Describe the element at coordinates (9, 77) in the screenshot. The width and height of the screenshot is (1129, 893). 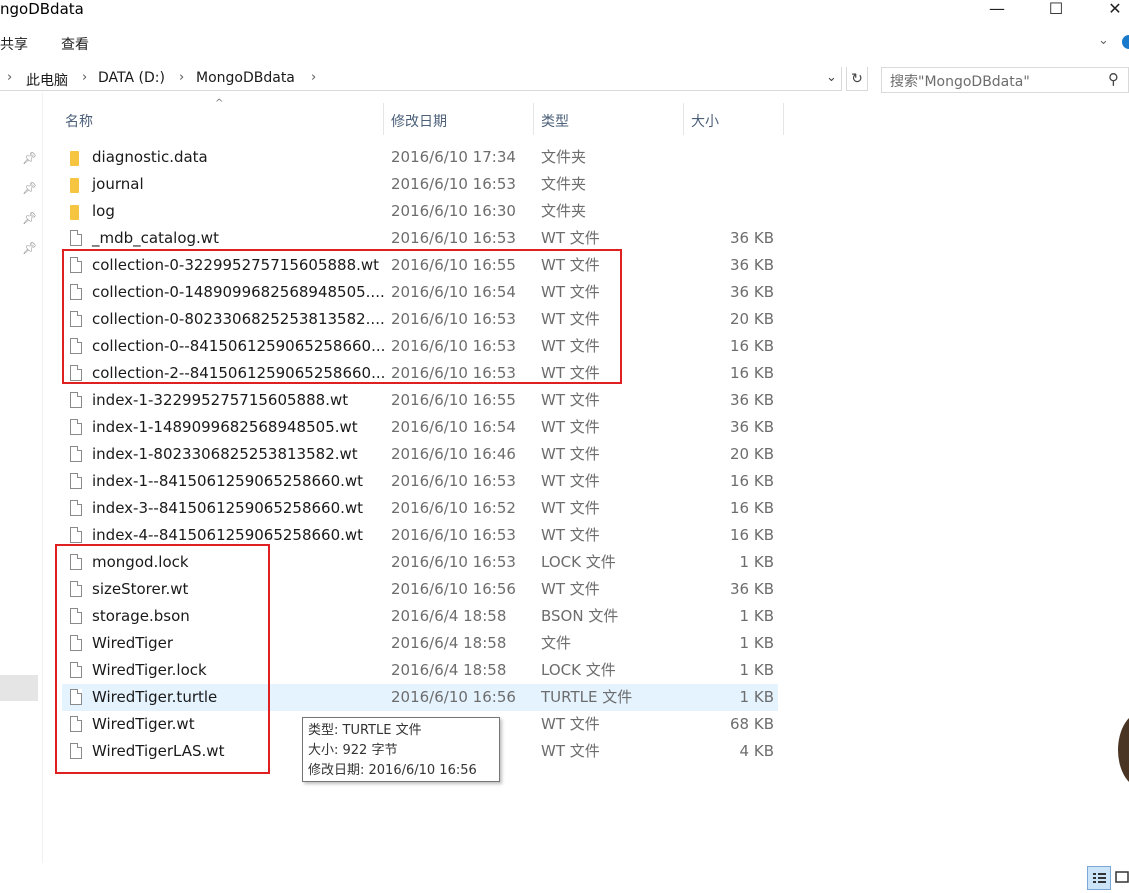
I see `breadcrumb-chevron-icon: ›` at that location.